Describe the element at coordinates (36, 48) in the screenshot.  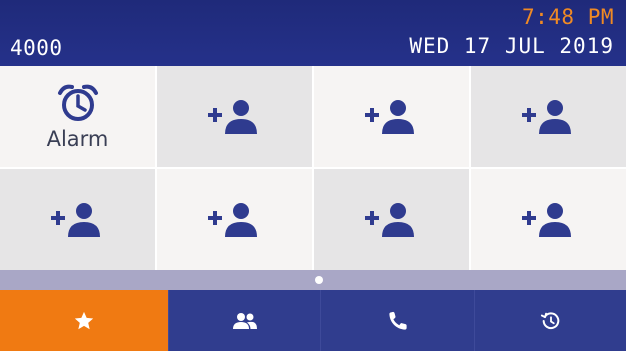
I see `extension-number: 4000` at that location.